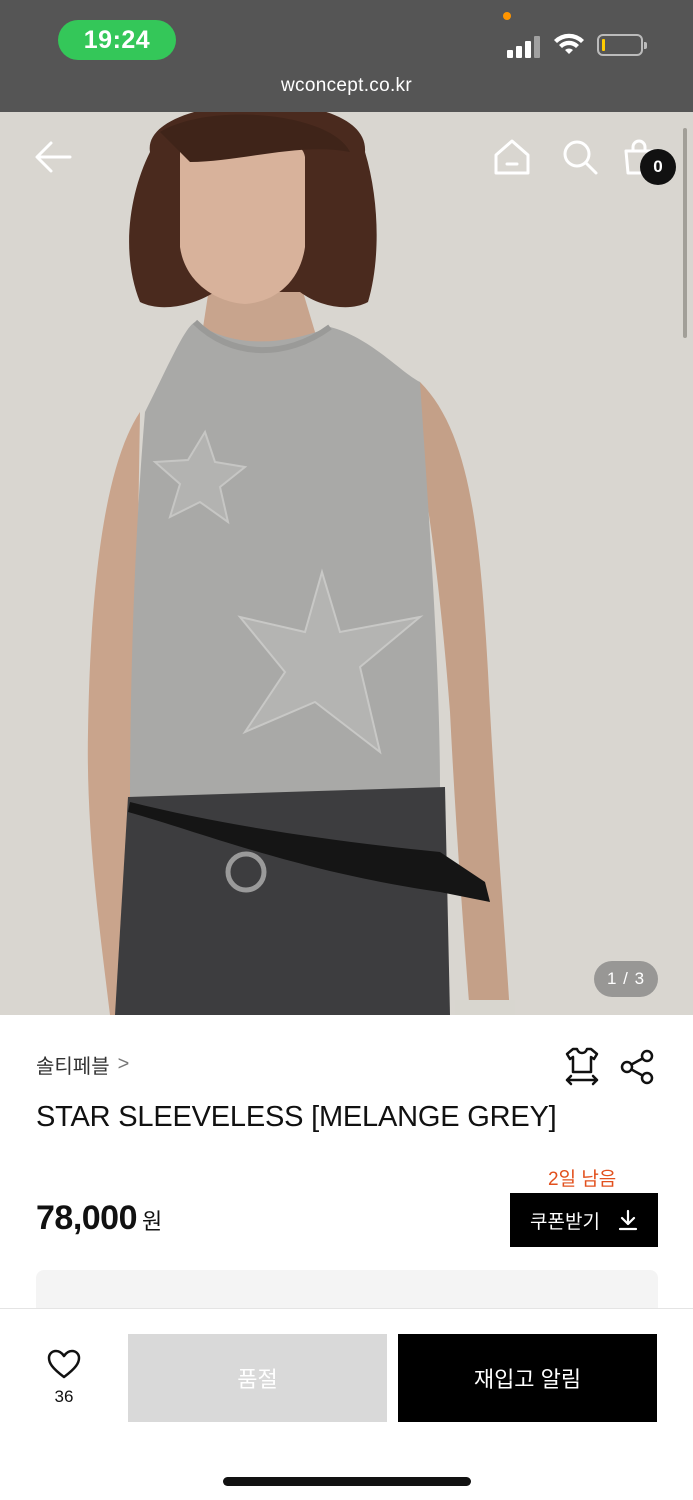 The image size is (693, 1500). What do you see at coordinates (626, 979) in the screenshot?
I see `gallery-page-counter: 1 / 3` at bounding box center [626, 979].